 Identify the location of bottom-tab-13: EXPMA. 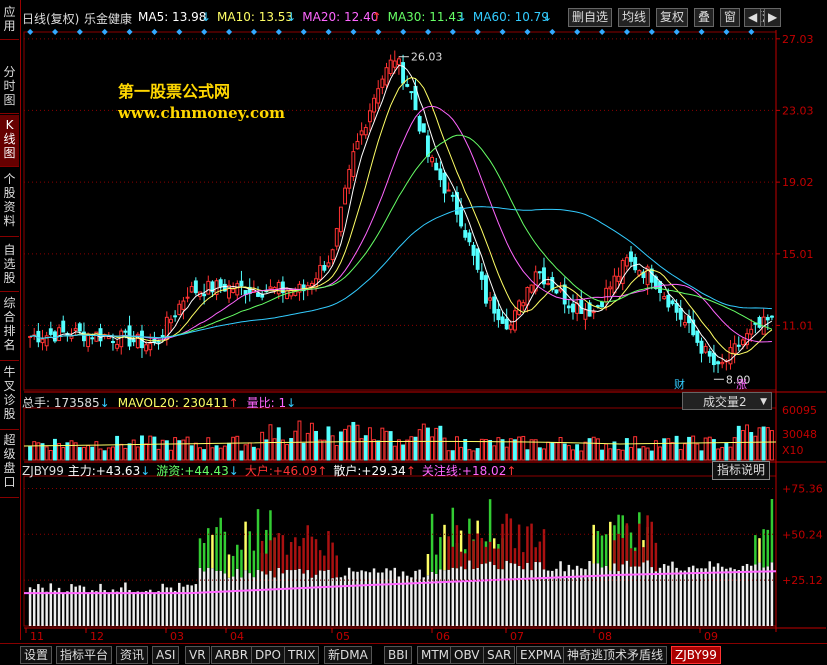
(541, 655).